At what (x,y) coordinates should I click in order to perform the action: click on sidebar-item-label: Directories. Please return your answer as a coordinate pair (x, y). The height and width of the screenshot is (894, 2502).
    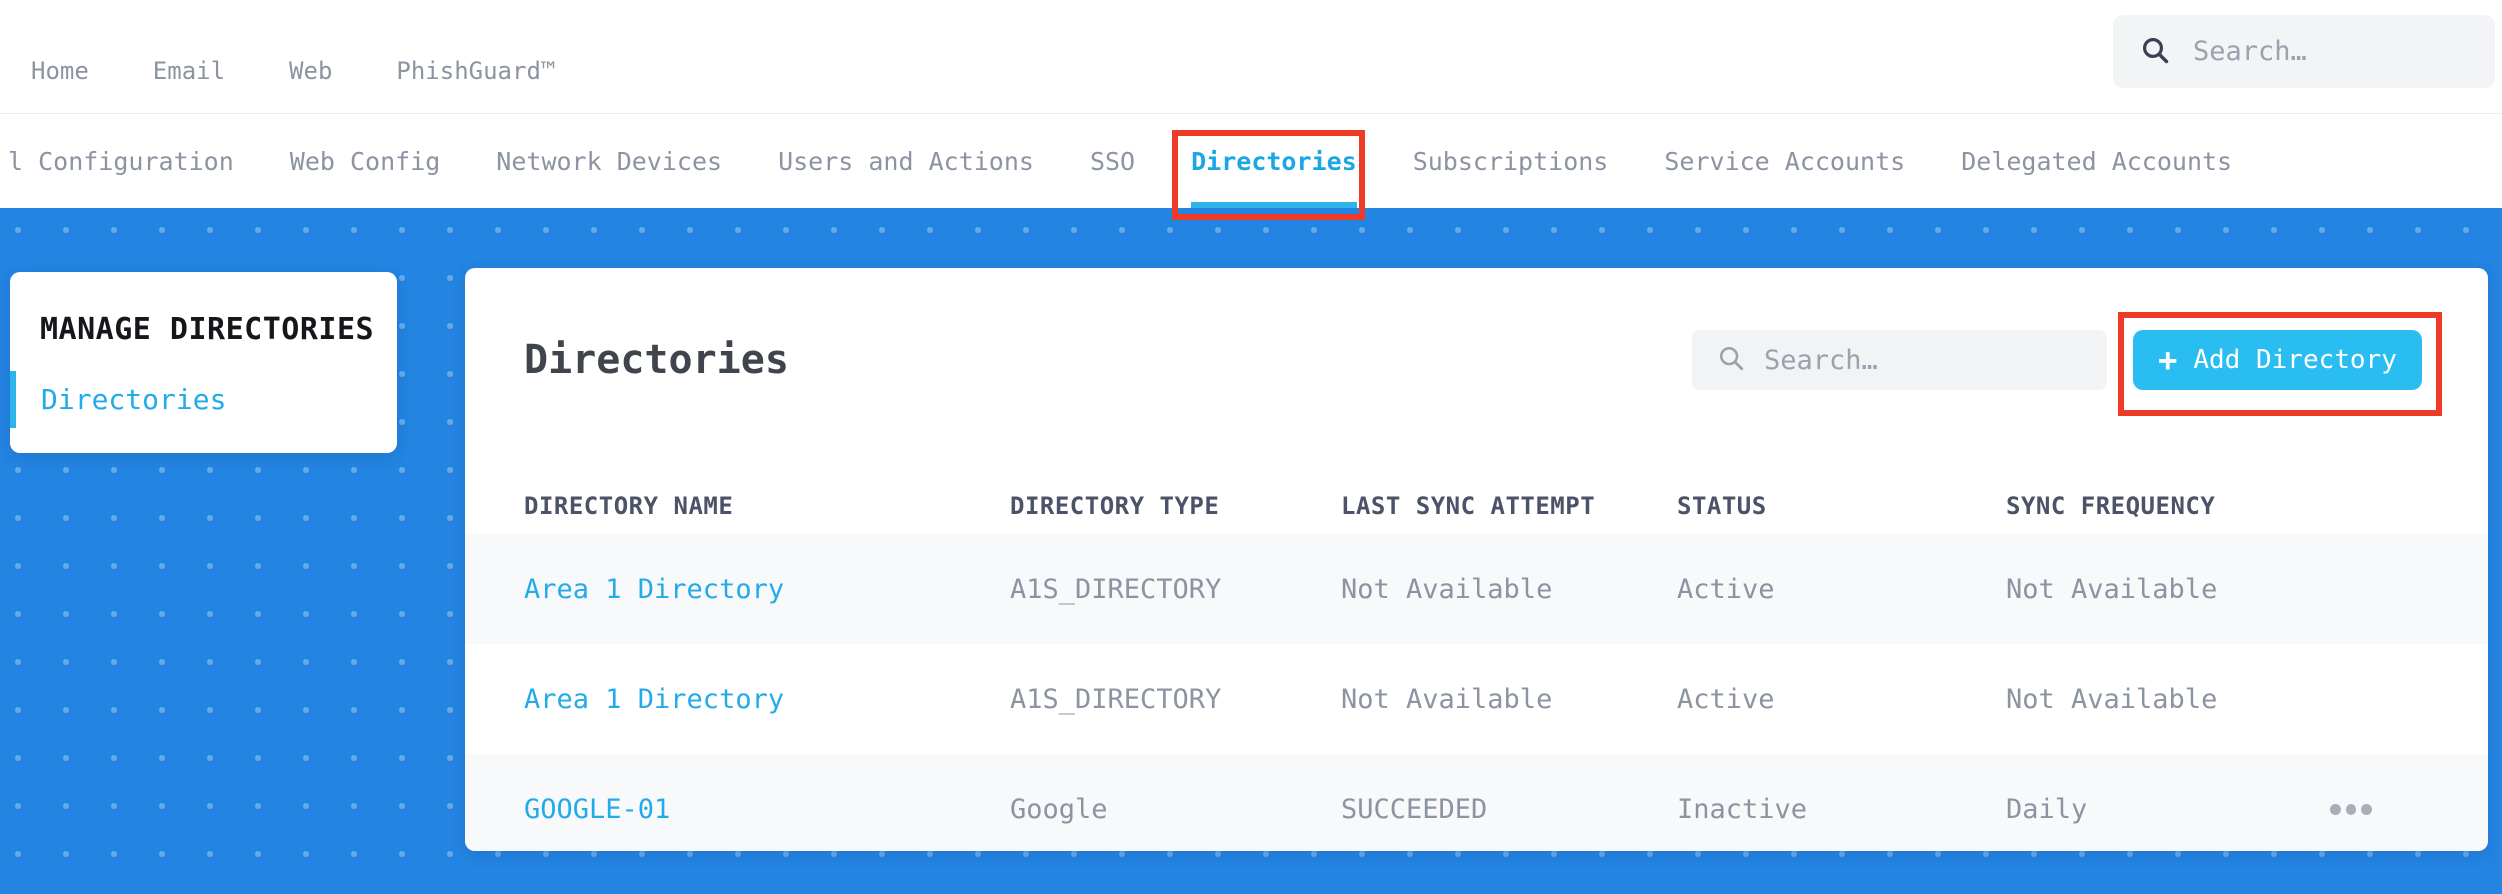
    Looking at the image, I should click on (134, 399).